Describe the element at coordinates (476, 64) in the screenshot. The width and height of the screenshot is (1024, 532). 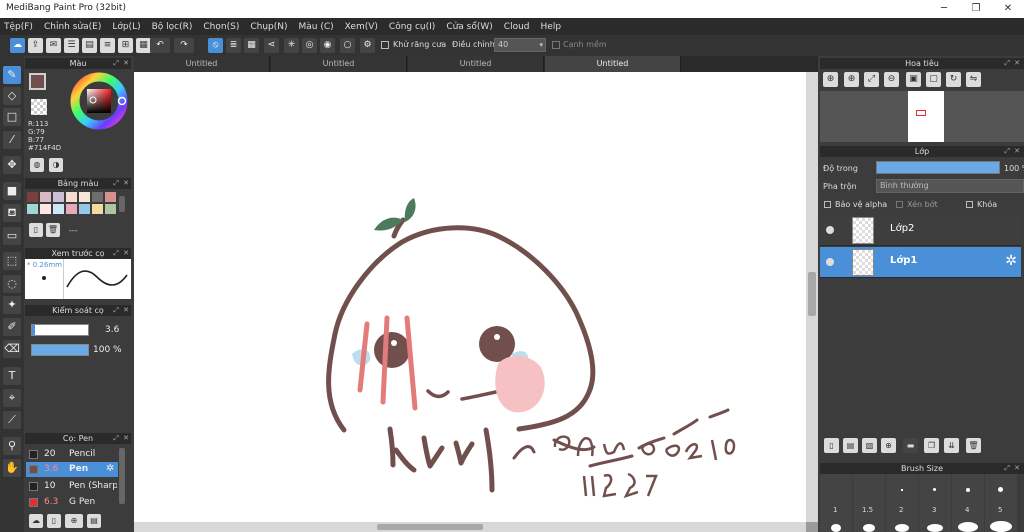
I see `tab-untitled-3: Untitled` at that location.